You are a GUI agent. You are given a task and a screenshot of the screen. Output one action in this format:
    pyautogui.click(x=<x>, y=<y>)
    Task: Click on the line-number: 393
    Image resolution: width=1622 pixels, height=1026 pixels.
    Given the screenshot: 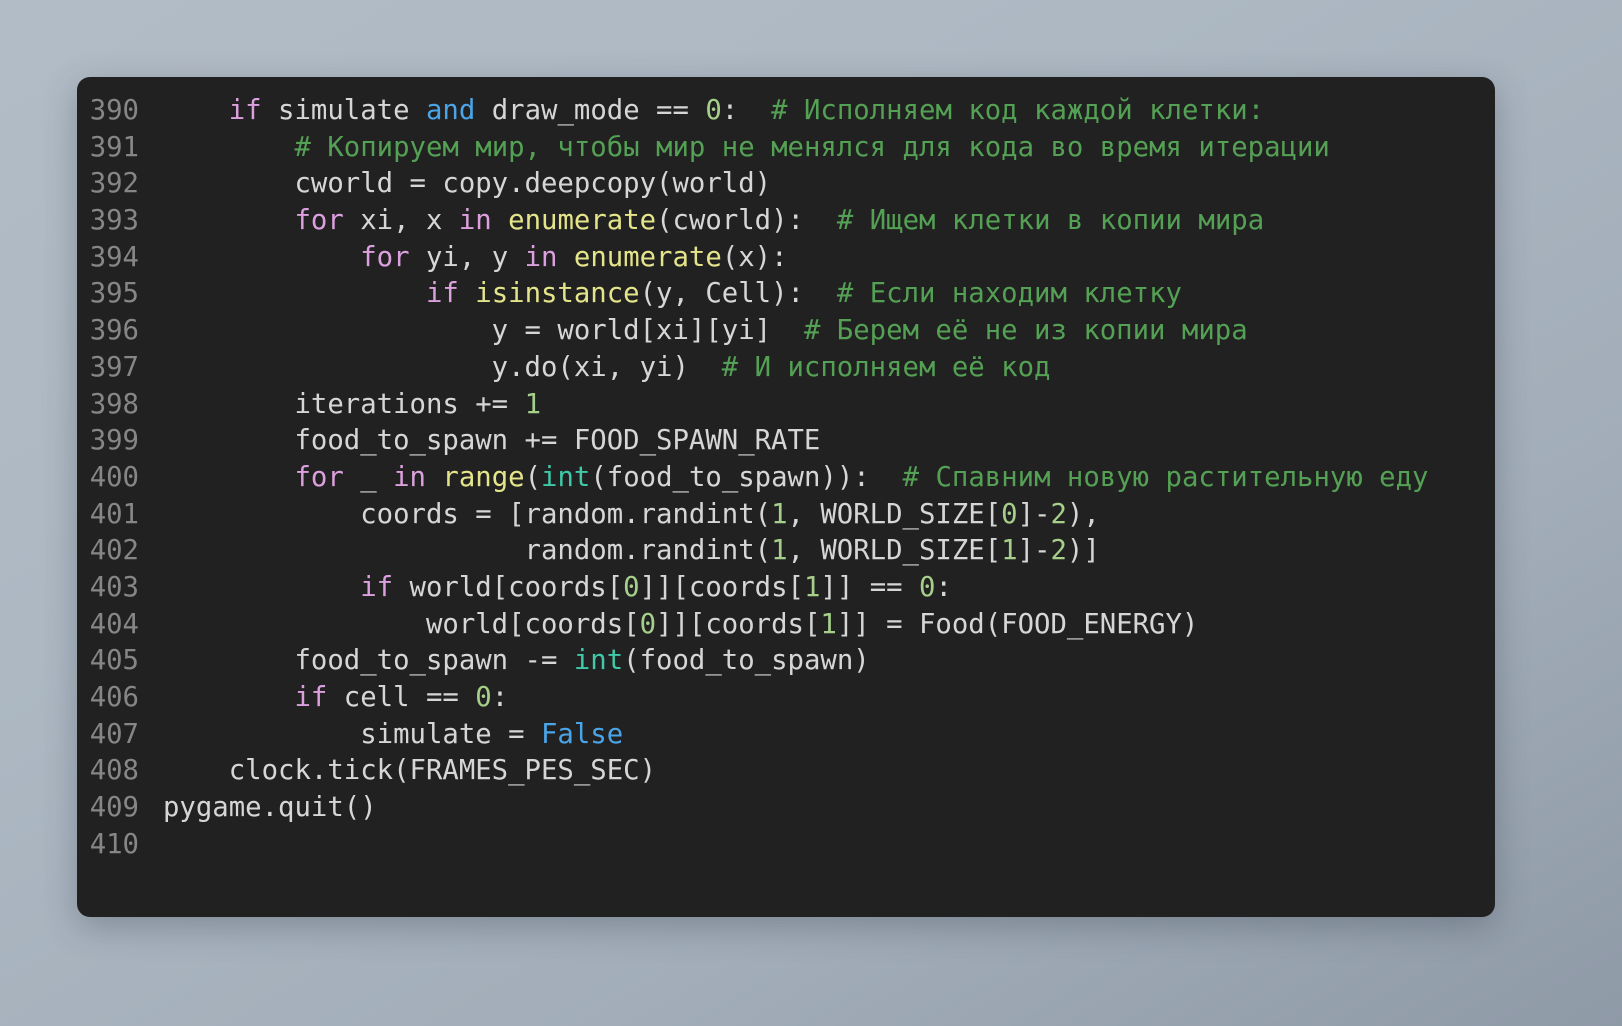 What is the action you would take?
    pyautogui.click(x=114, y=221)
    